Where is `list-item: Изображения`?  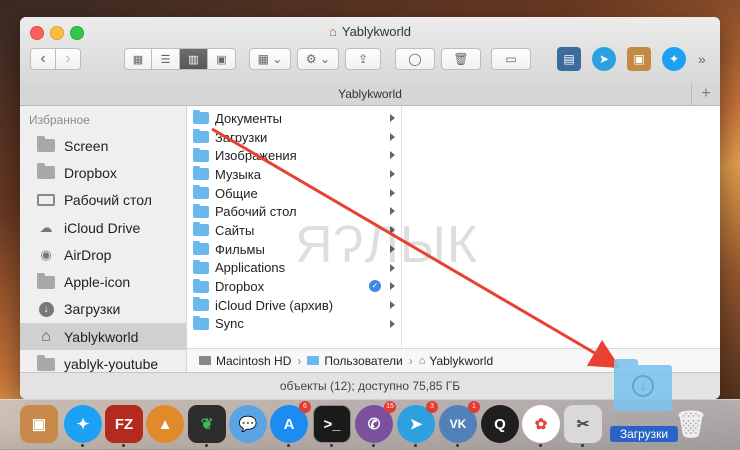 list-item: Изображения is located at coordinates (294, 155).